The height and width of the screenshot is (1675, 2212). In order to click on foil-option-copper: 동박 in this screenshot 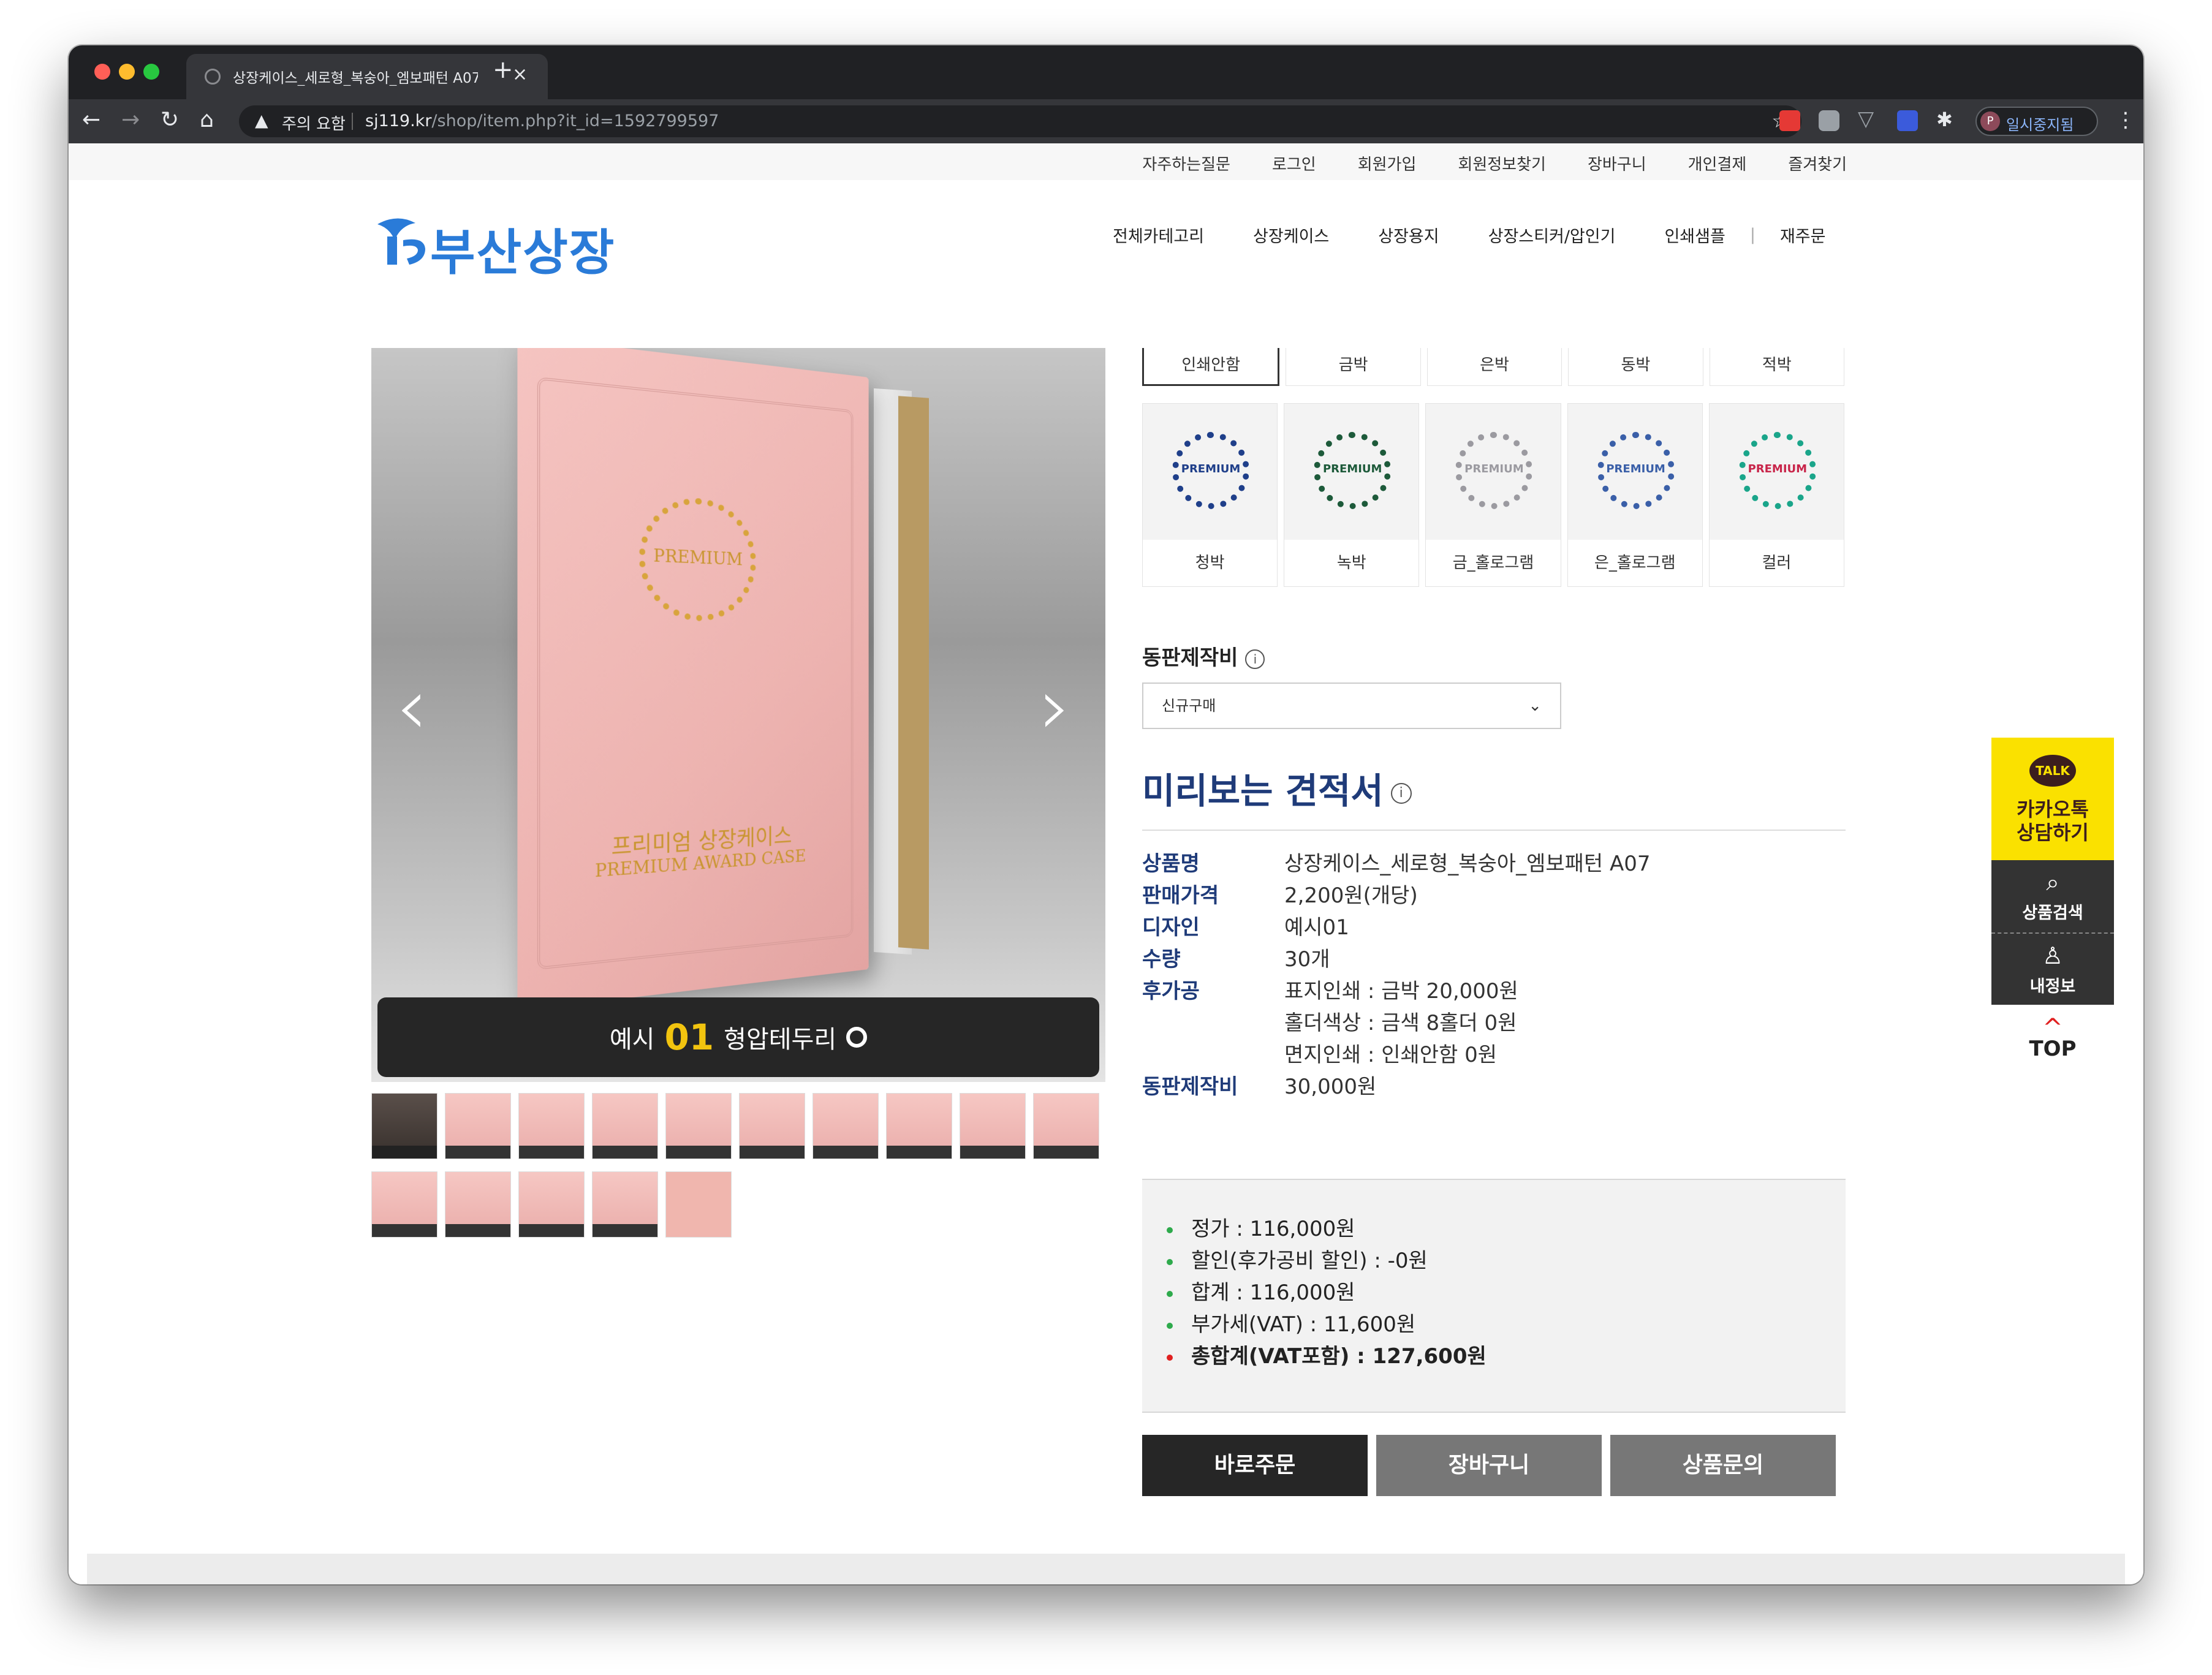, I will do `click(1635, 367)`.